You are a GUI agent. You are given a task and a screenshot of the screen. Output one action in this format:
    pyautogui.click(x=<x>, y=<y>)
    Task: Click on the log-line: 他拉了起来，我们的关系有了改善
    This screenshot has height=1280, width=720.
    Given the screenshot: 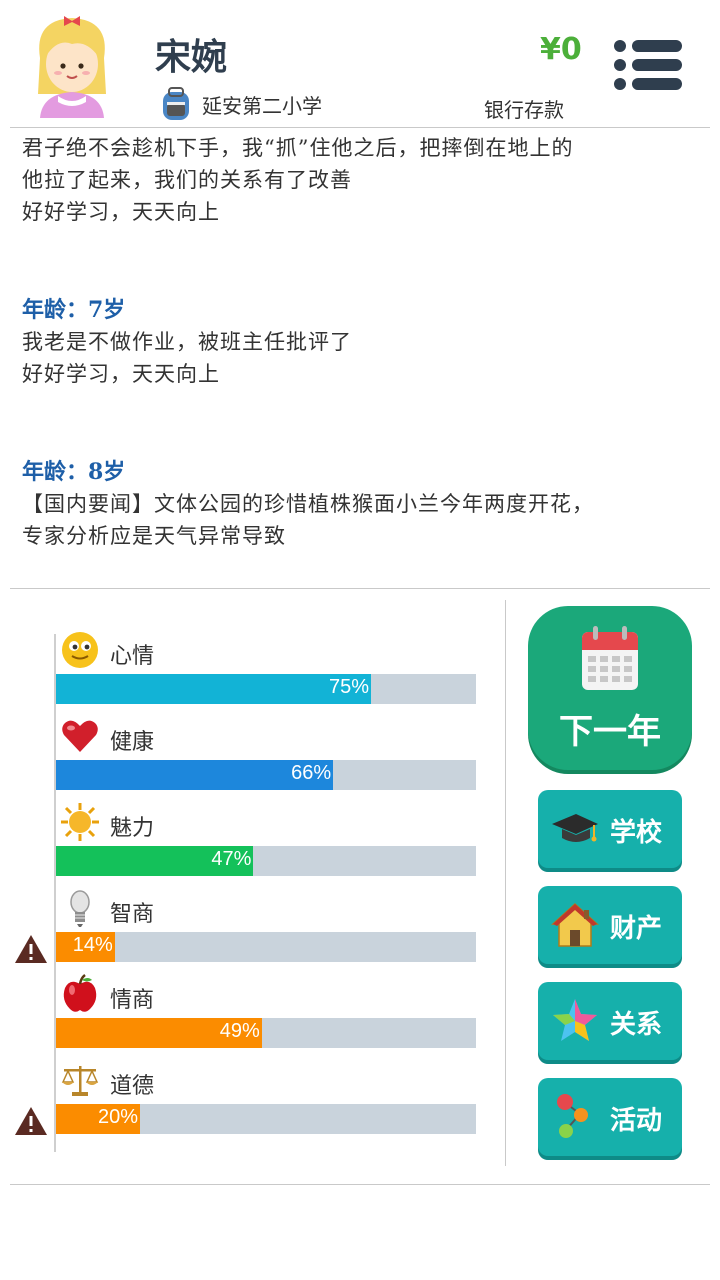 What is the action you would take?
    pyautogui.click(x=187, y=180)
    